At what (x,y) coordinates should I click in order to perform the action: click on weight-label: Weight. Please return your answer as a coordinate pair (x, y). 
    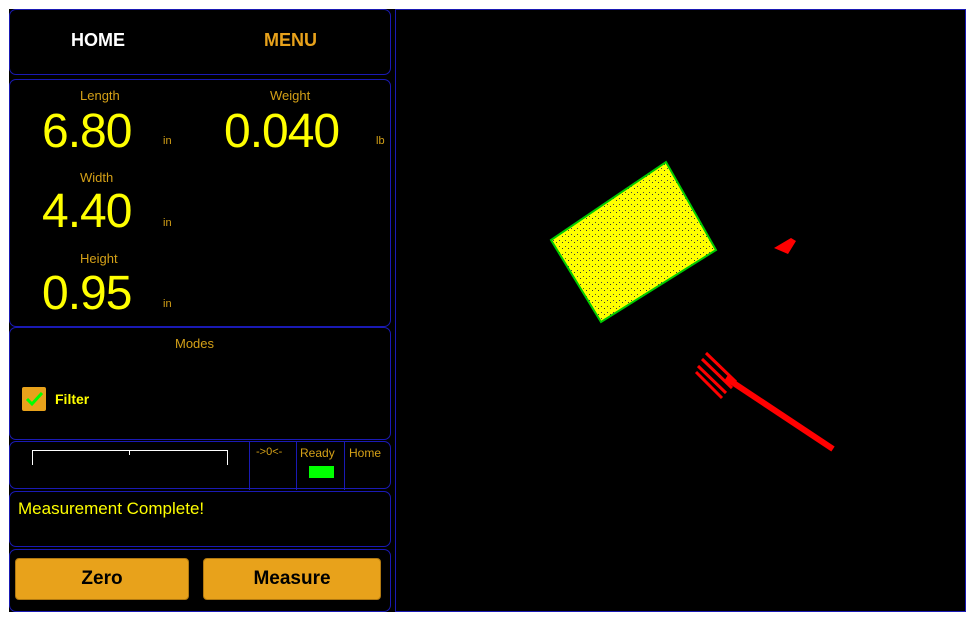
    Looking at the image, I should click on (290, 95).